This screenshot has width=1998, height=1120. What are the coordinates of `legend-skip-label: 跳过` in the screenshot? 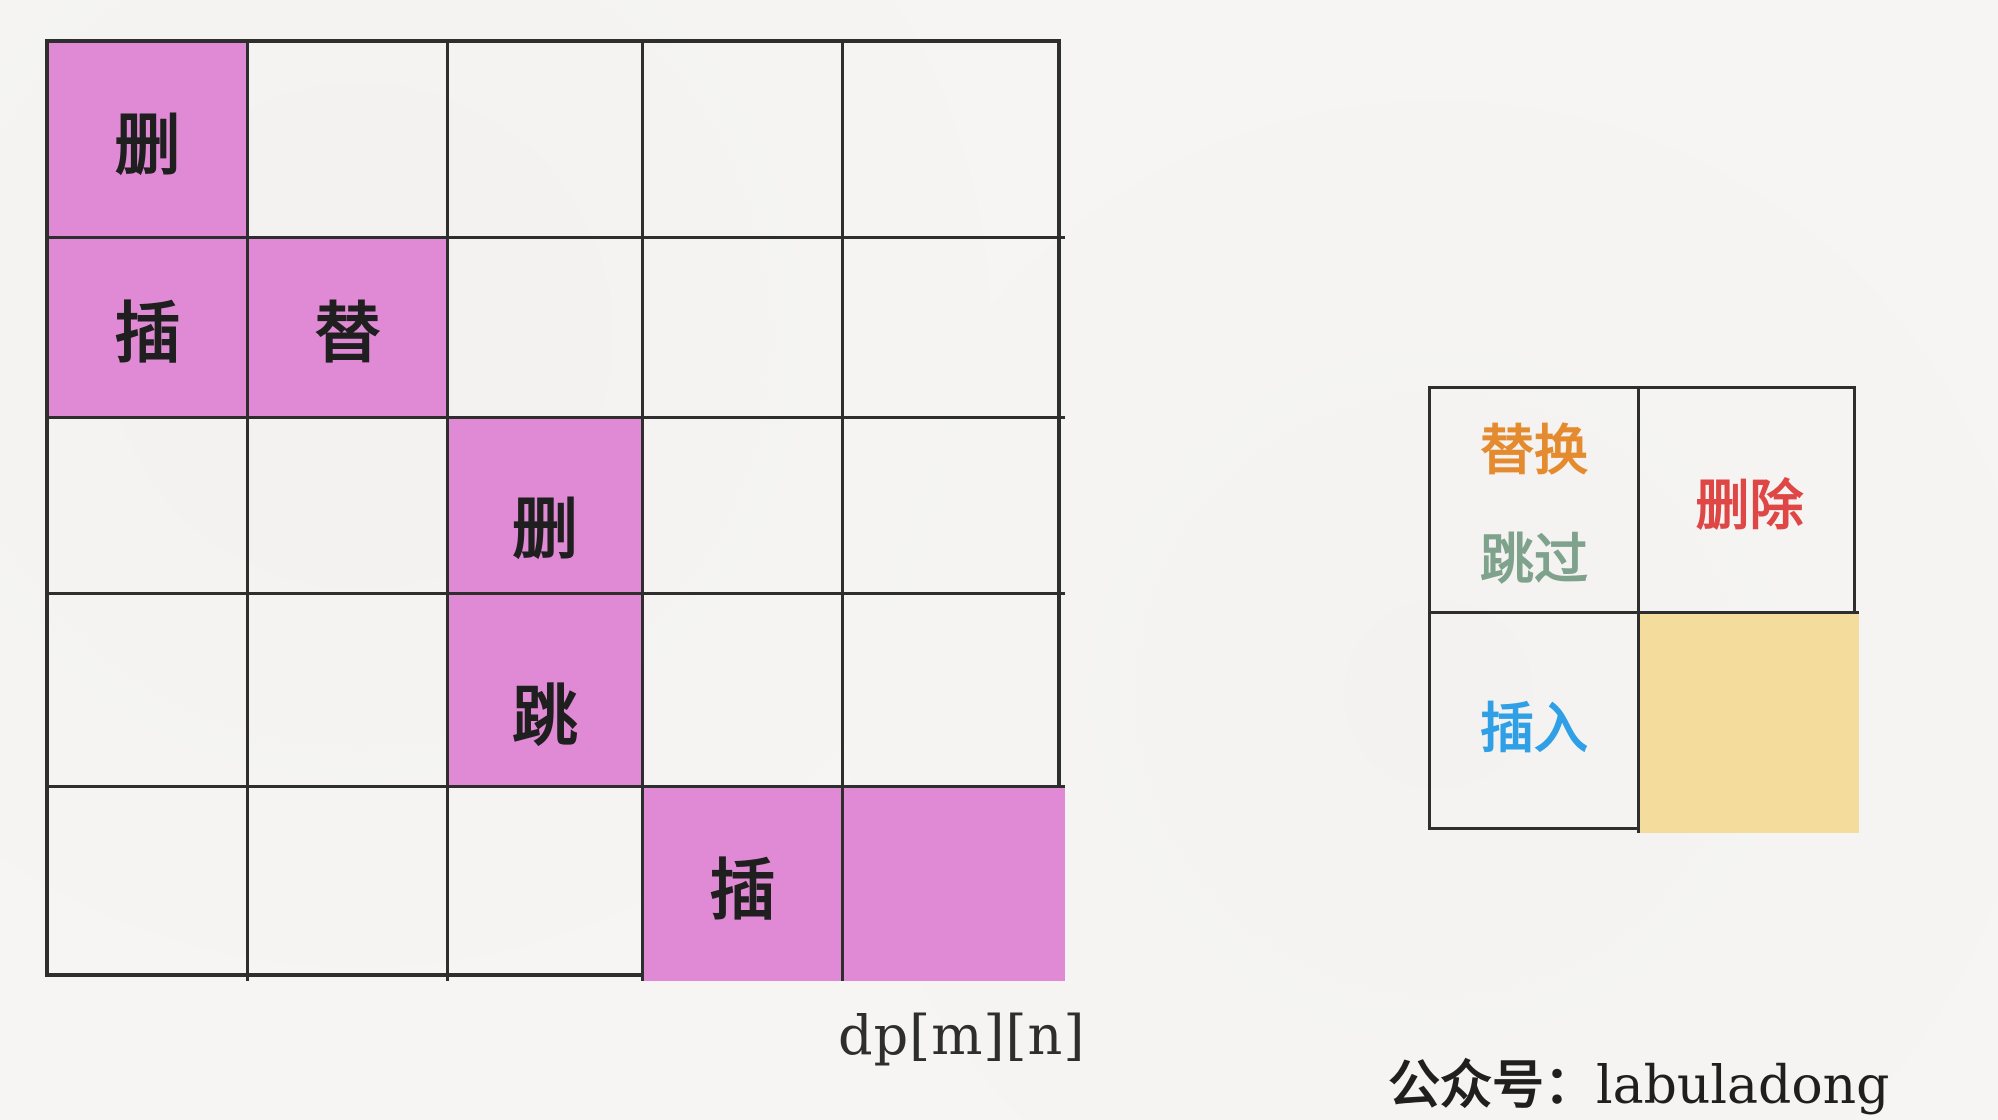 It's located at (1534, 559).